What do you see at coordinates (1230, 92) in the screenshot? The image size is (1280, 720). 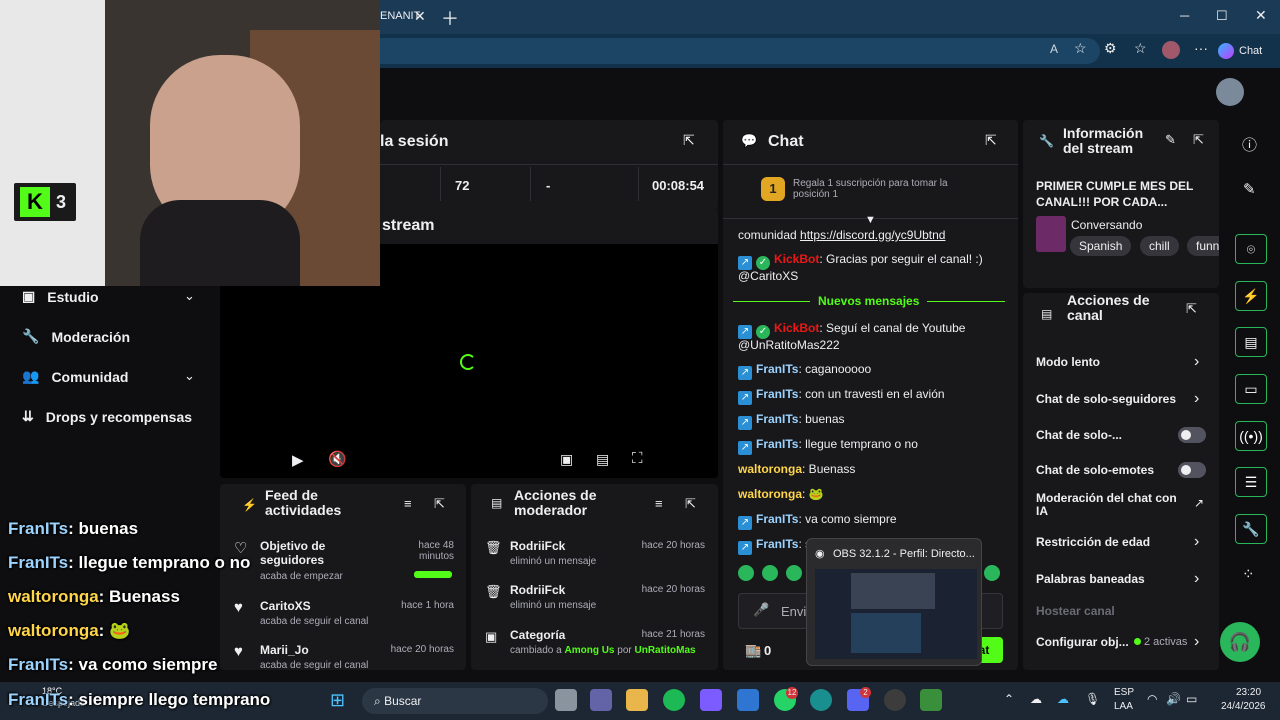 I see `user-avatar` at bounding box center [1230, 92].